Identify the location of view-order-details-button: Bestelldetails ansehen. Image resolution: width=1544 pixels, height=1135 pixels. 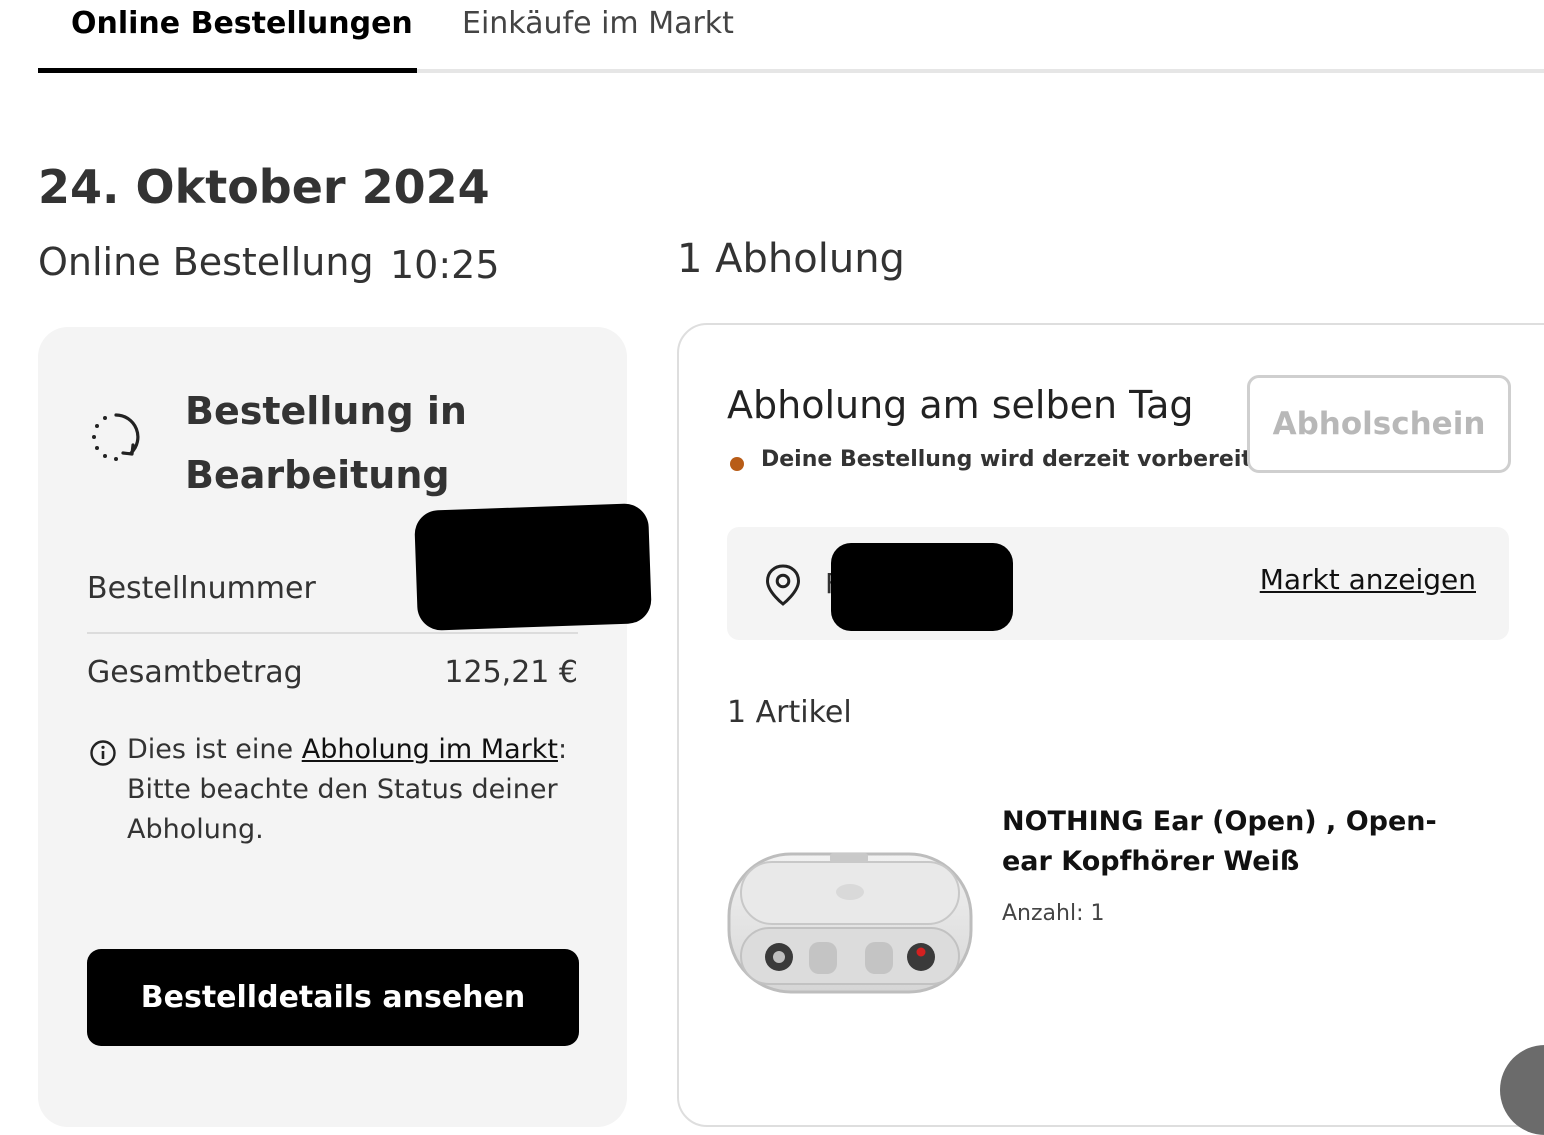
(333, 997).